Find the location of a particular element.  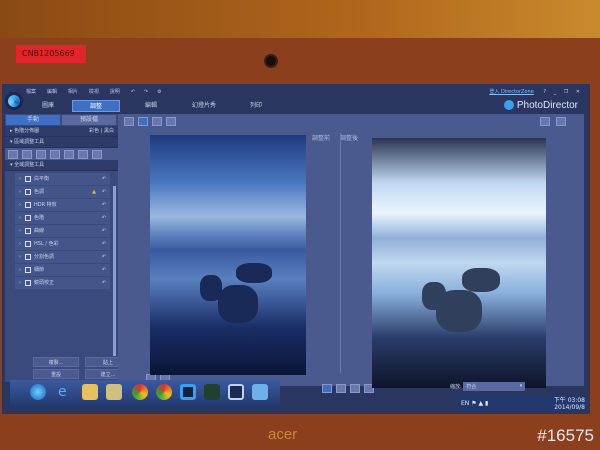

global-tools-section: ▾ 全域調整工具 is located at coordinates (61, 165).